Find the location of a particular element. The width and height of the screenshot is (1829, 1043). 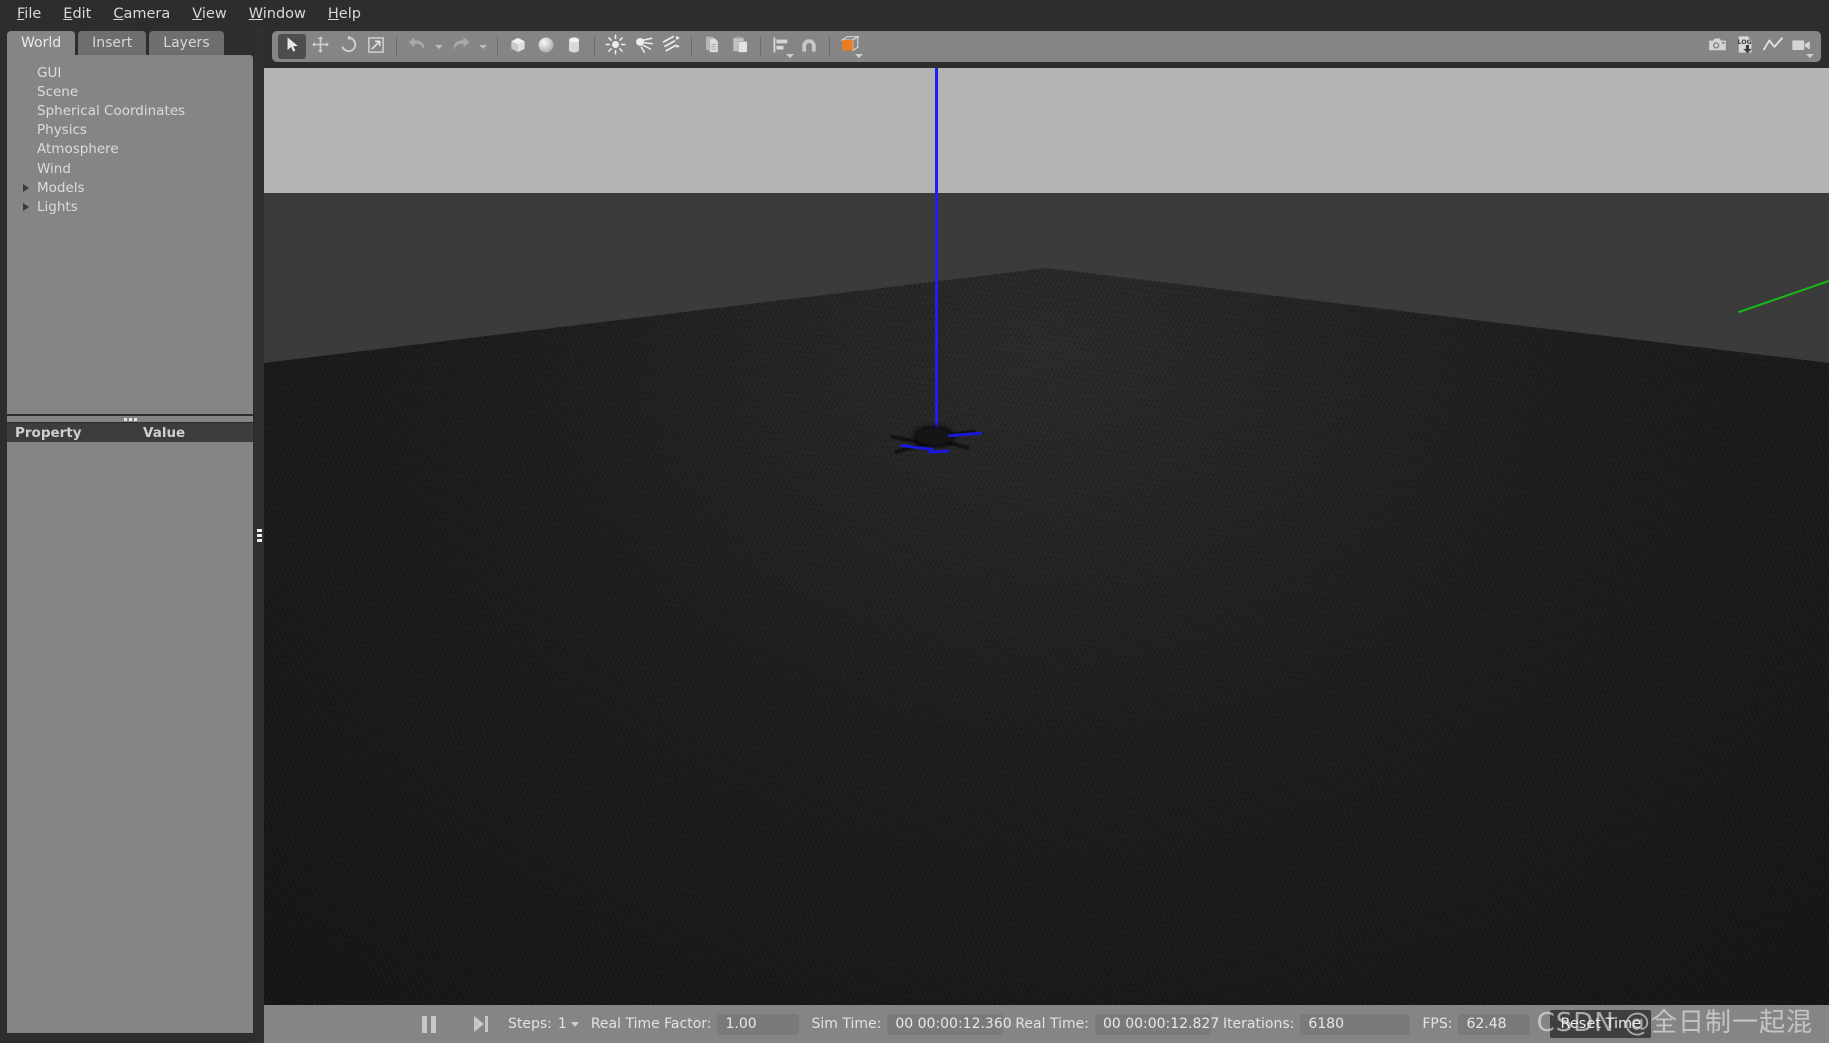

copy-icon is located at coordinates (712, 46).